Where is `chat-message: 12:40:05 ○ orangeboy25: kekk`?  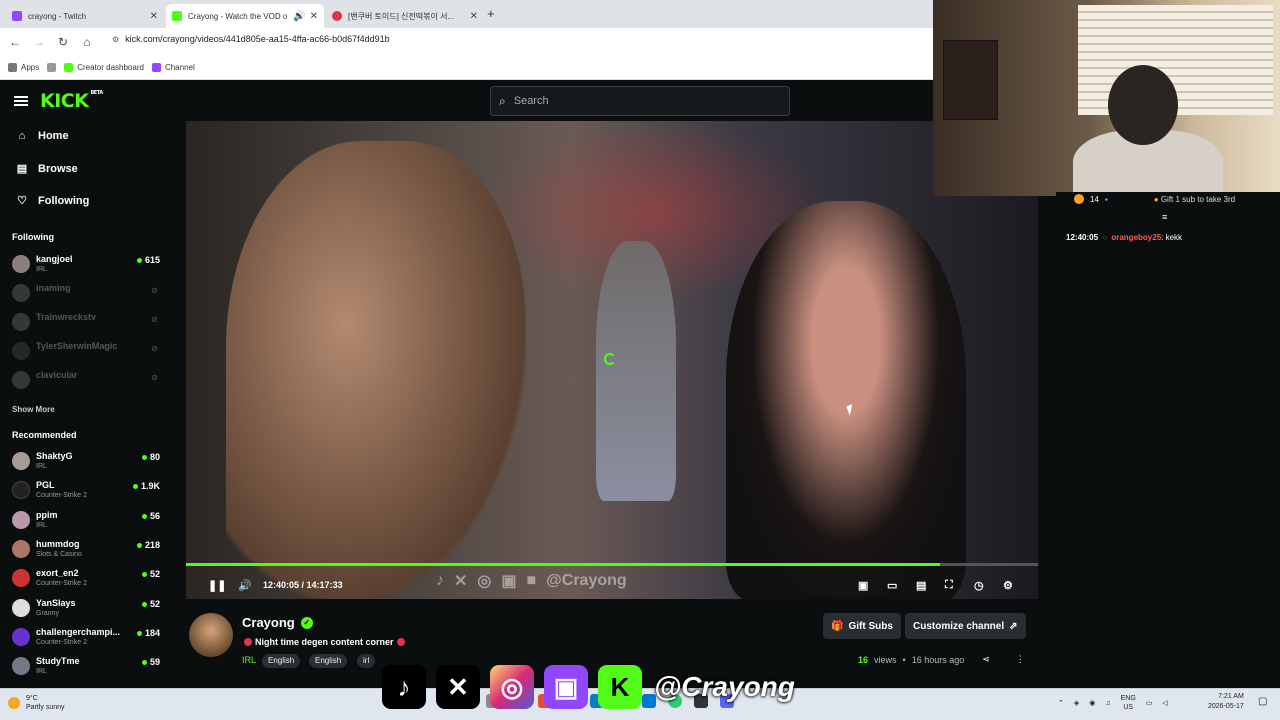
chat-message: 12:40:05 ○ orangeboy25: kekk is located at coordinates (1124, 237).